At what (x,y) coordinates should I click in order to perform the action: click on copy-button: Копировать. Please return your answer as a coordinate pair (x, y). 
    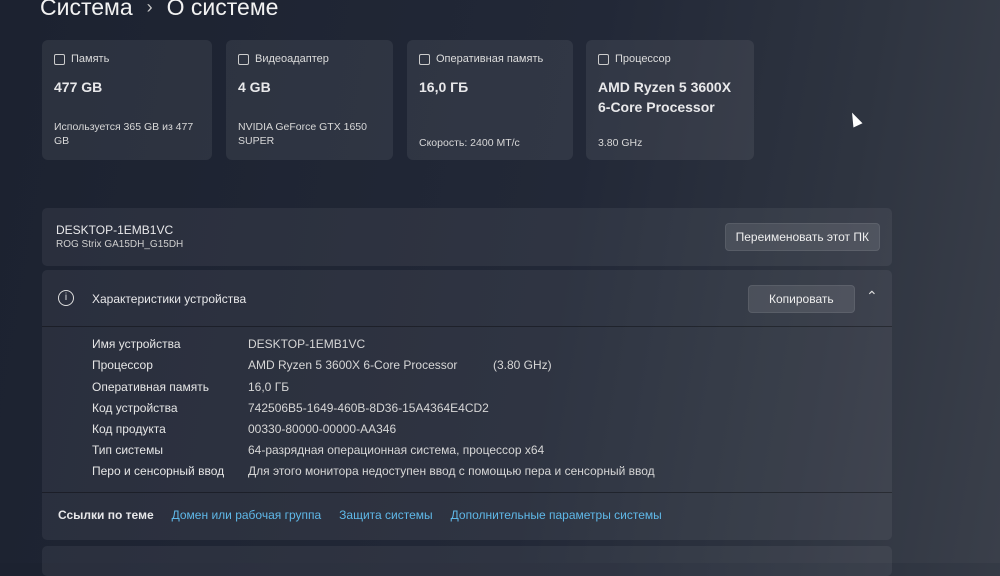
    Looking at the image, I should click on (801, 299).